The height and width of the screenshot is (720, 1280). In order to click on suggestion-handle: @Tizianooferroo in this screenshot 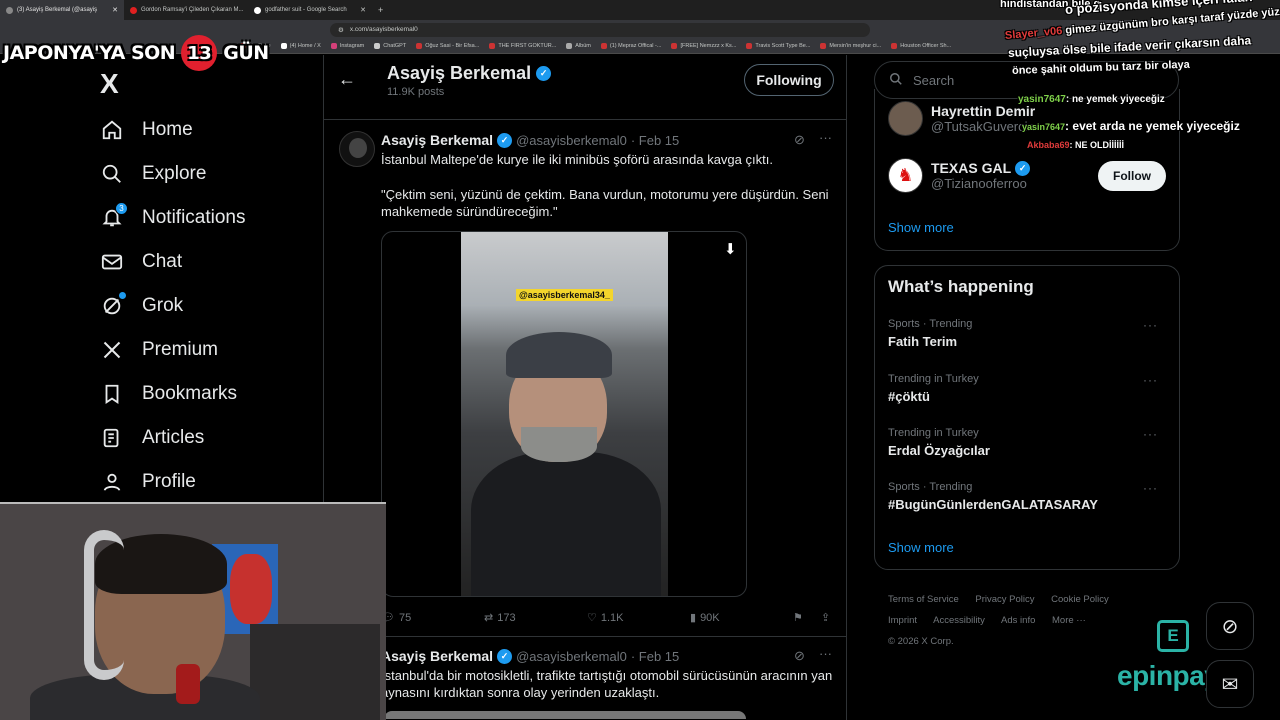, I will do `click(979, 183)`.